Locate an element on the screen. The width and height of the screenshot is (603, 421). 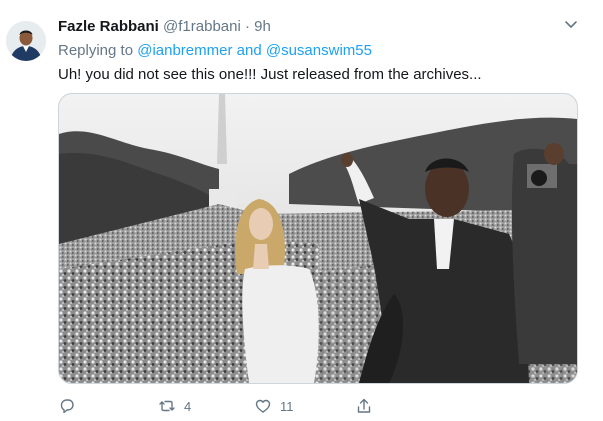
mention-link: @ianbremmer is located at coordinates (184, 50).